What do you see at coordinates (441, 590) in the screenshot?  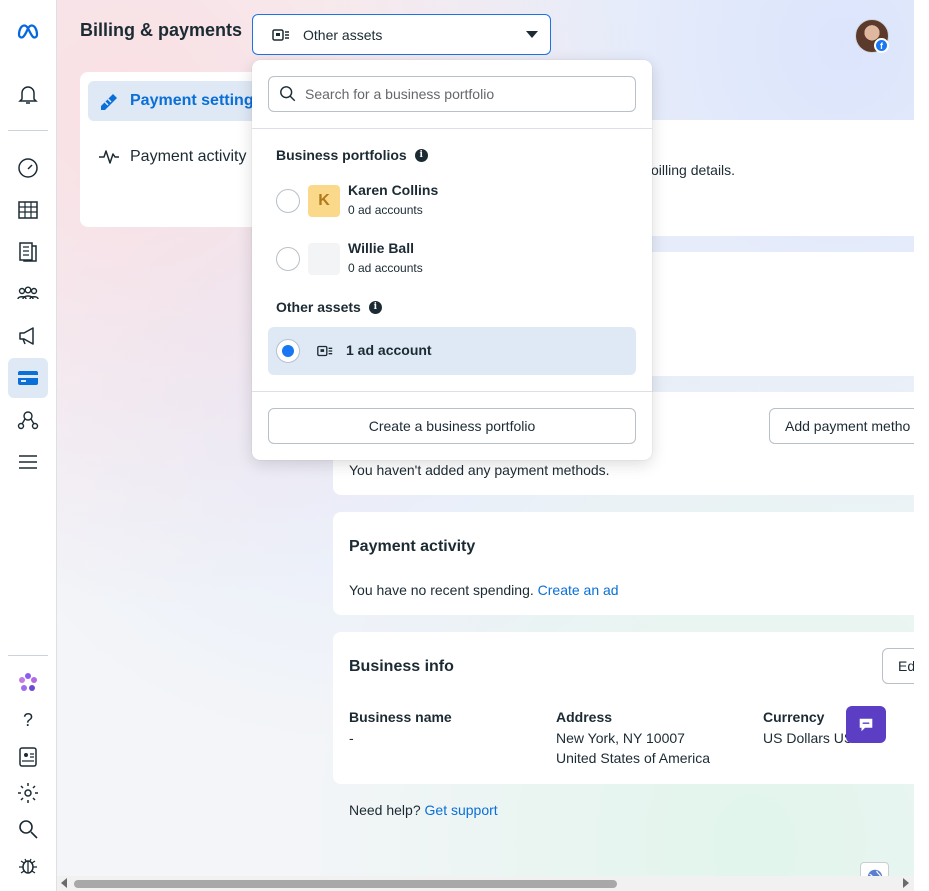 I see `payment-activity-text: You have no recent spending.` at bounding box center [441, 590].